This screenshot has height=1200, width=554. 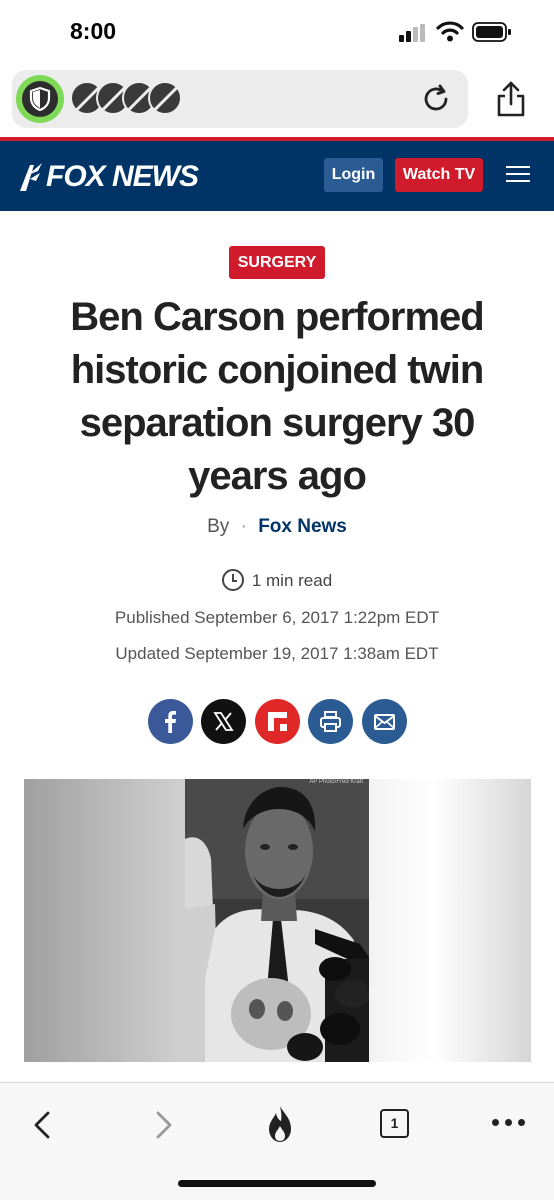 I want to click on photo-image: AP Photo/Fred Kraft, so click(x=277, y=920).